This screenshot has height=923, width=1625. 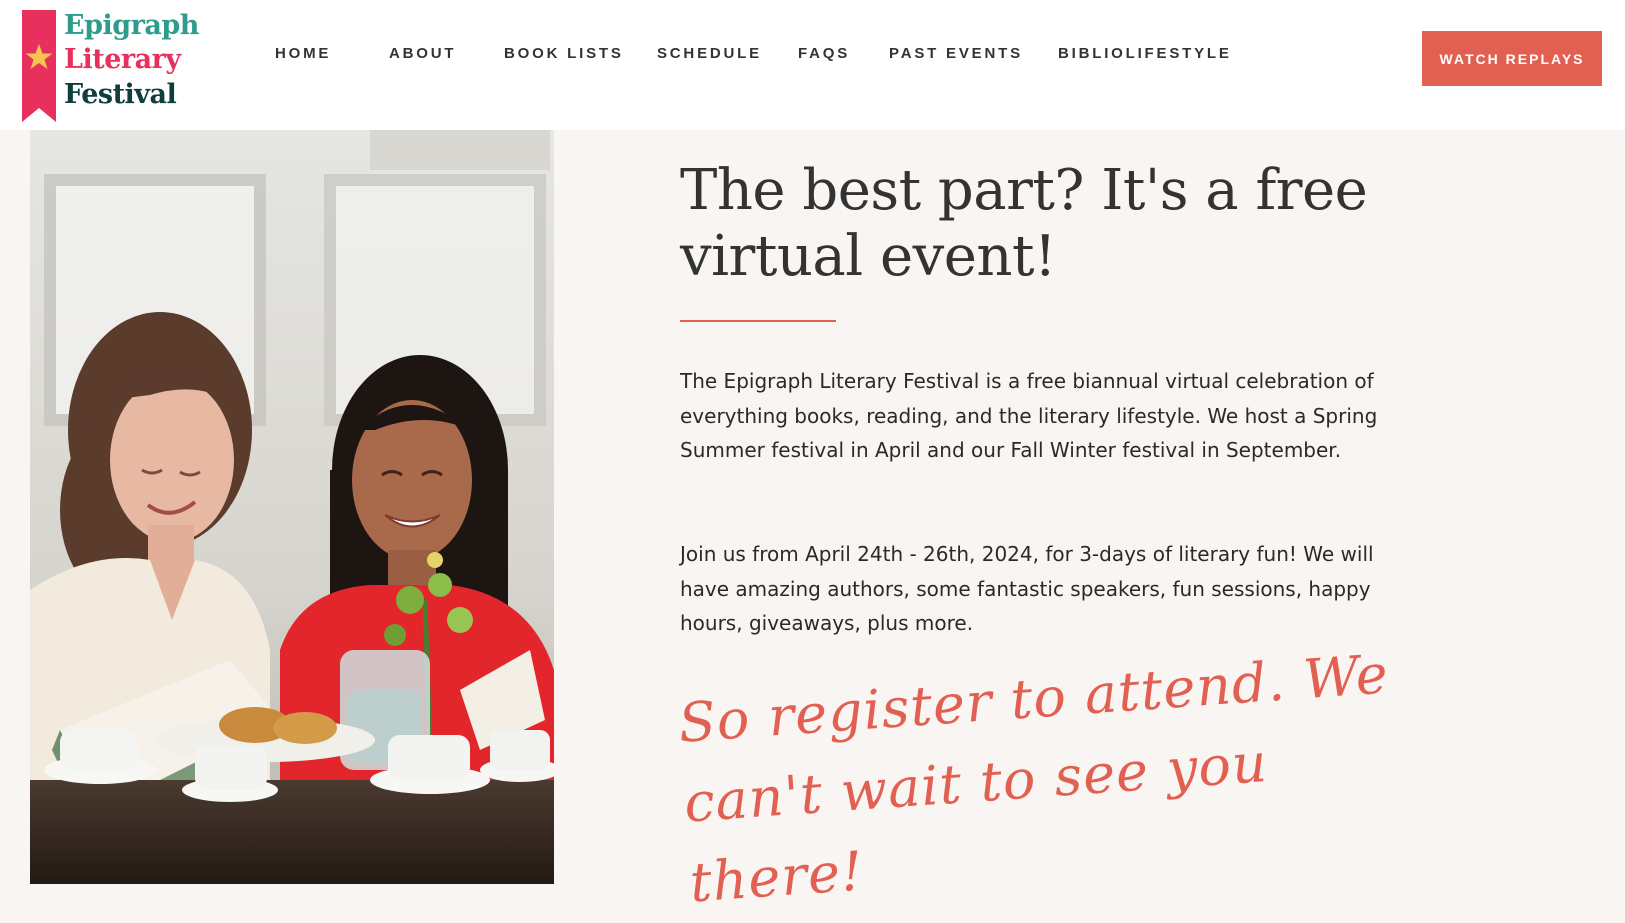 I want to click on nav-item-about: ABOUT, so click(x=422, y=54).